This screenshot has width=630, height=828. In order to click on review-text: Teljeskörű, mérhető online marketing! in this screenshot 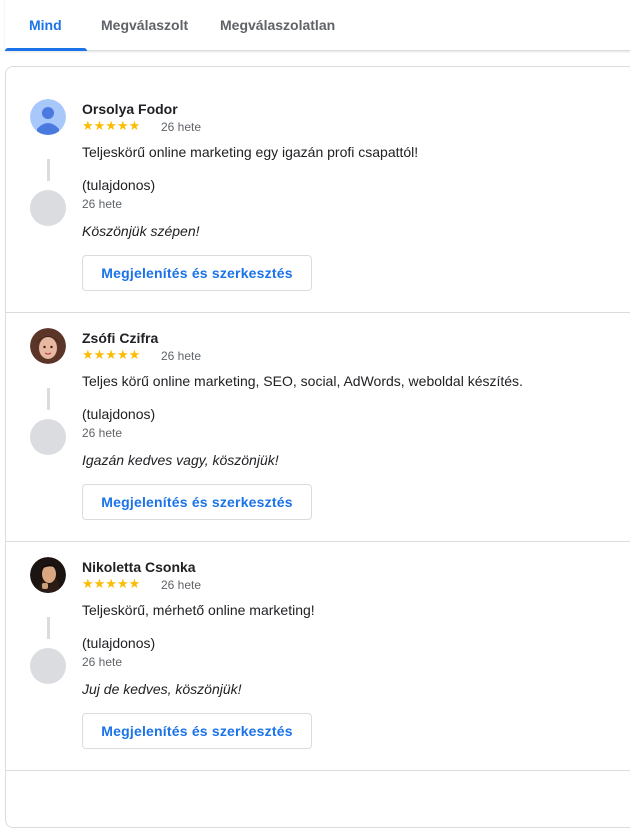, I will do `click(198, 610)`.